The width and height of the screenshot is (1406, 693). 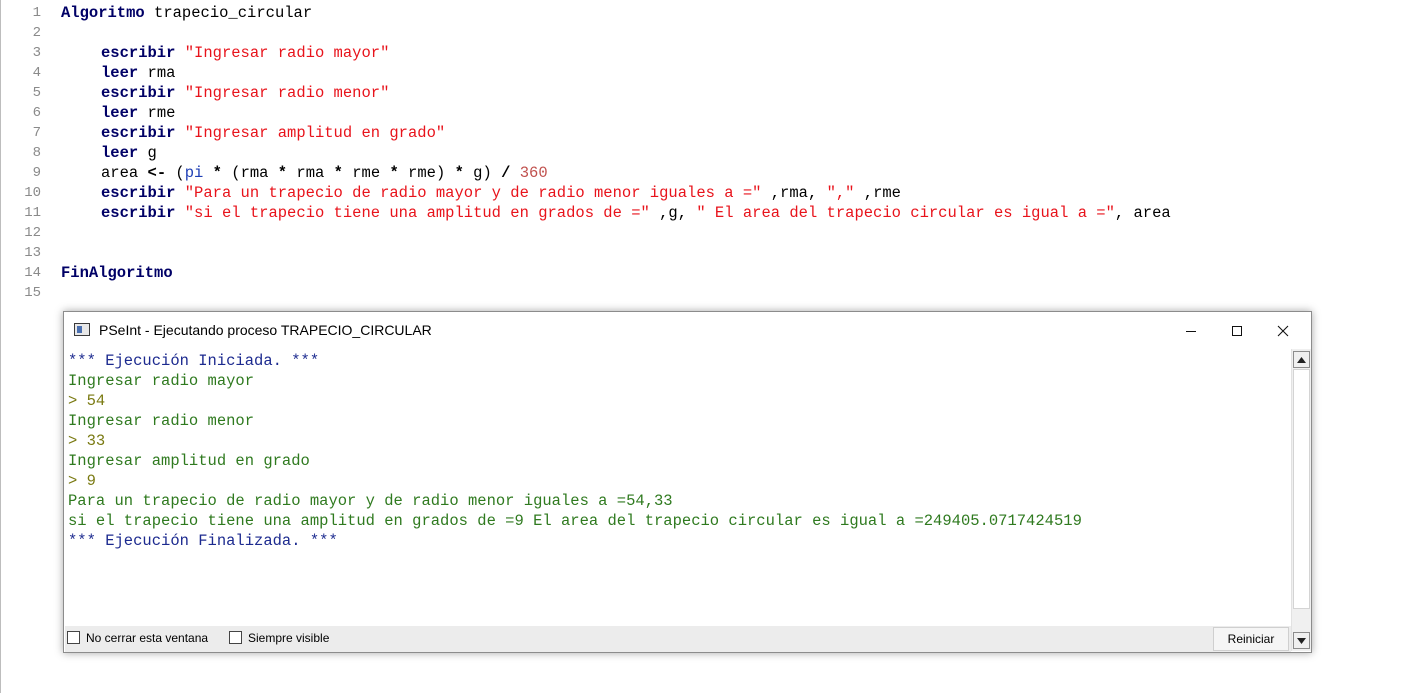 I want to click on console-line: Ingresar radio menor, so click(x=161, y=421).